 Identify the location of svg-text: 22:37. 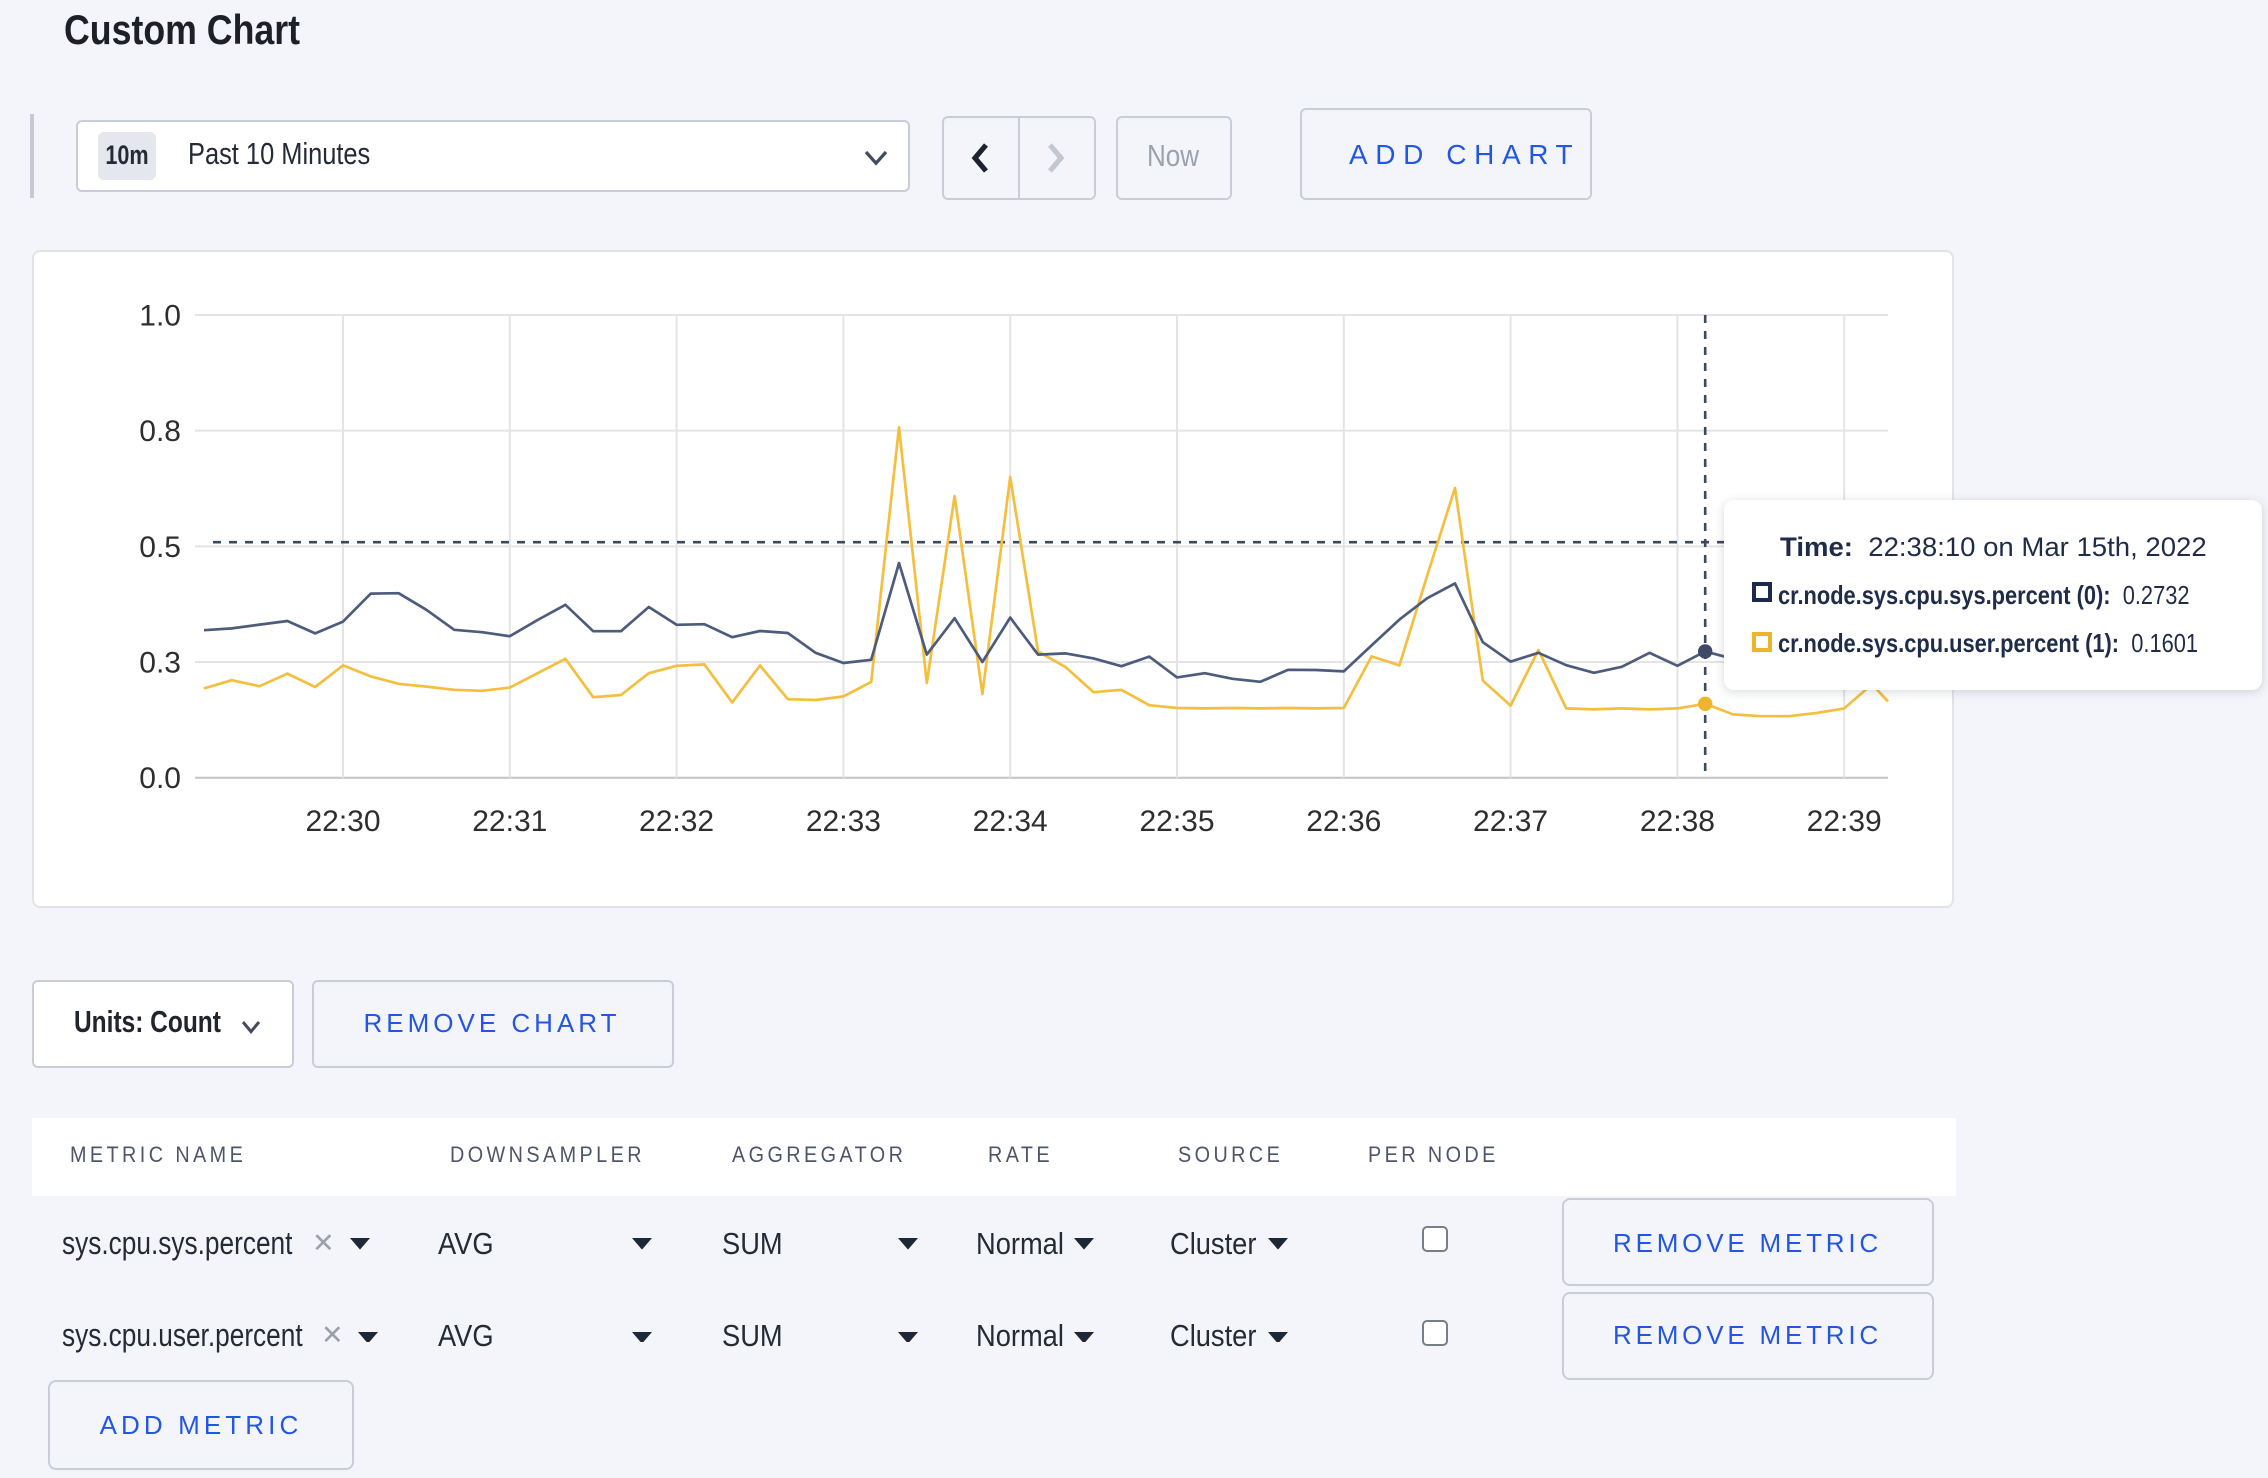
(1509, 821).